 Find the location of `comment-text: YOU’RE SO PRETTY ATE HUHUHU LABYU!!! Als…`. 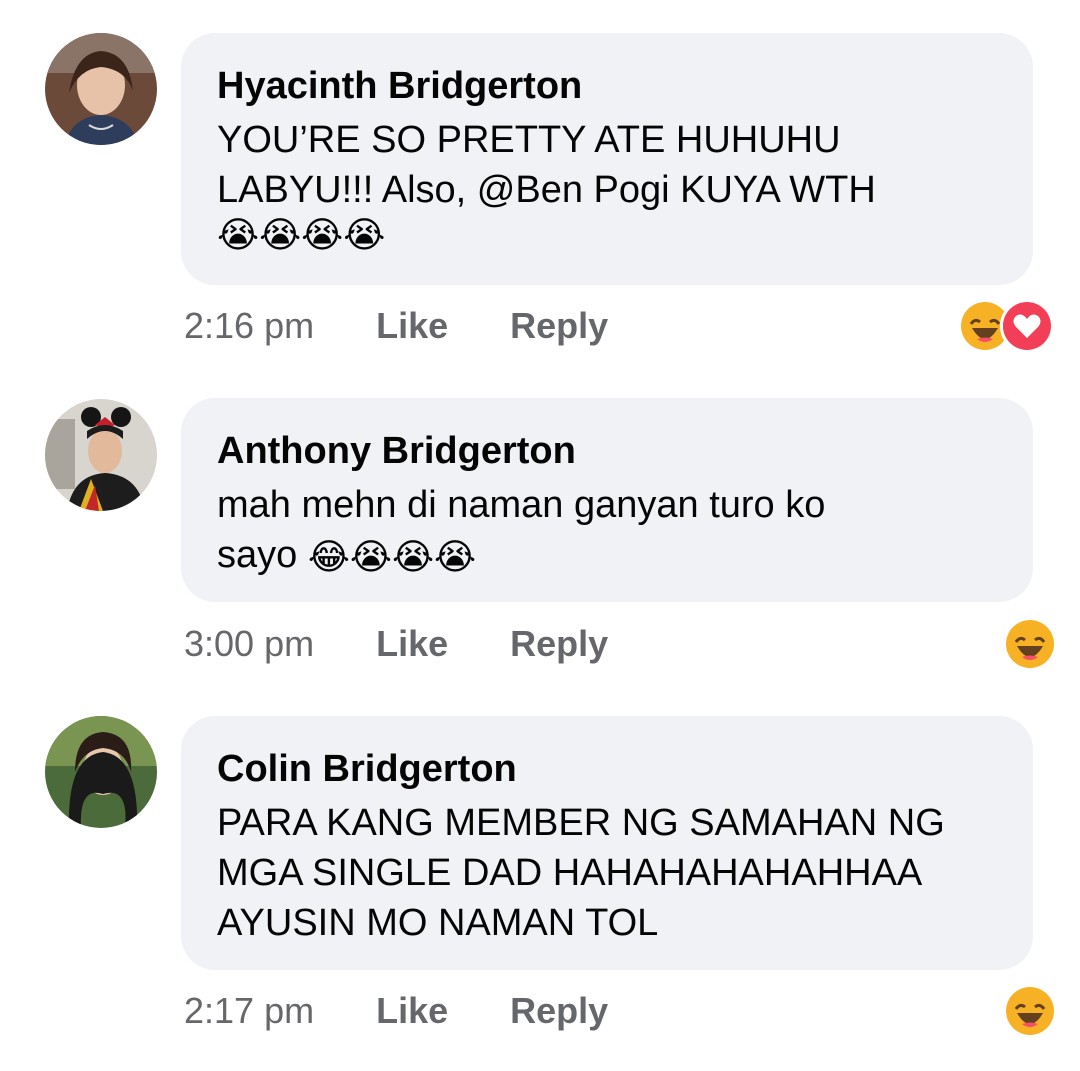

comment-text: YOU’RE SO PRETTY ATE HUHUHU LABYU!!! Als… is located at coordinates (546, 165).